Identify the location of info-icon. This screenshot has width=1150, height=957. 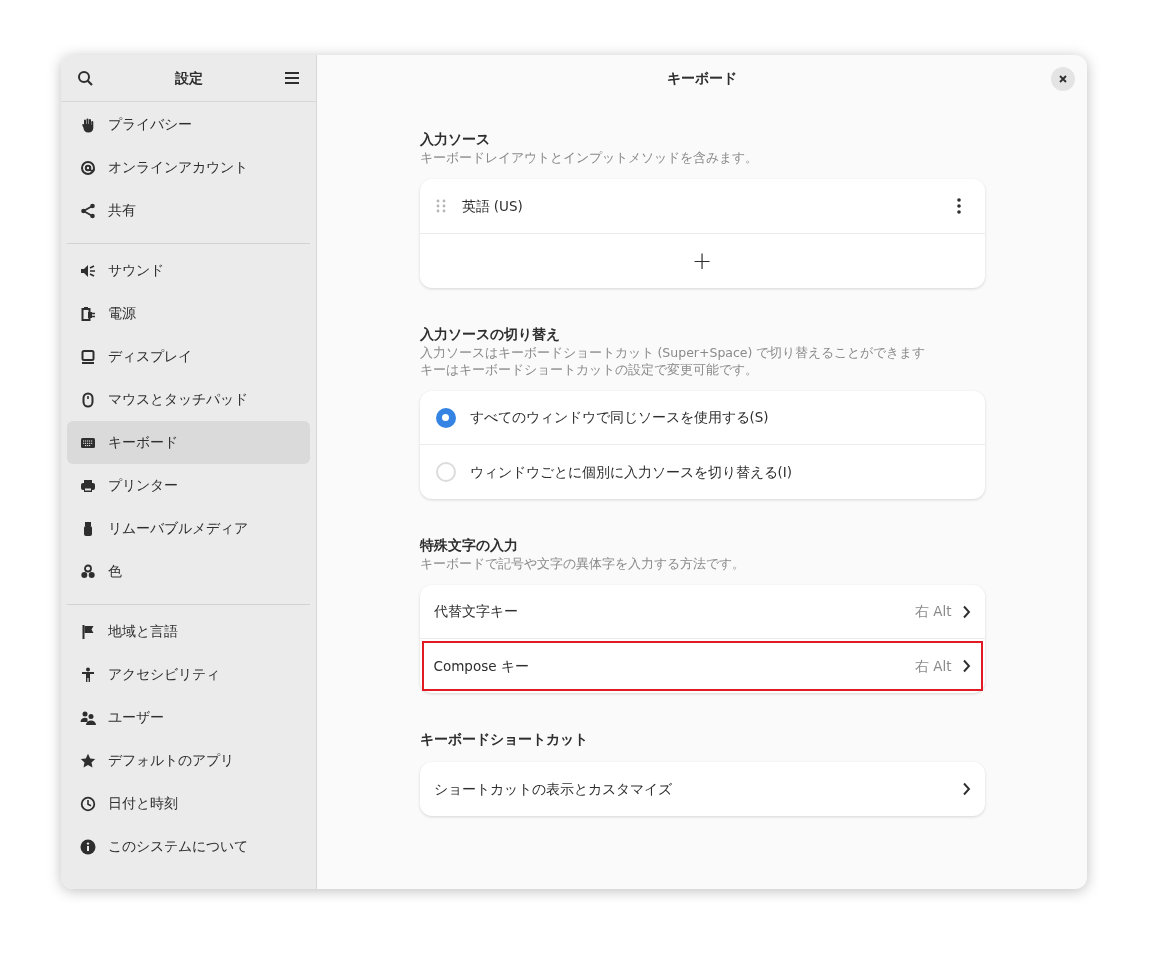
(88, 846).